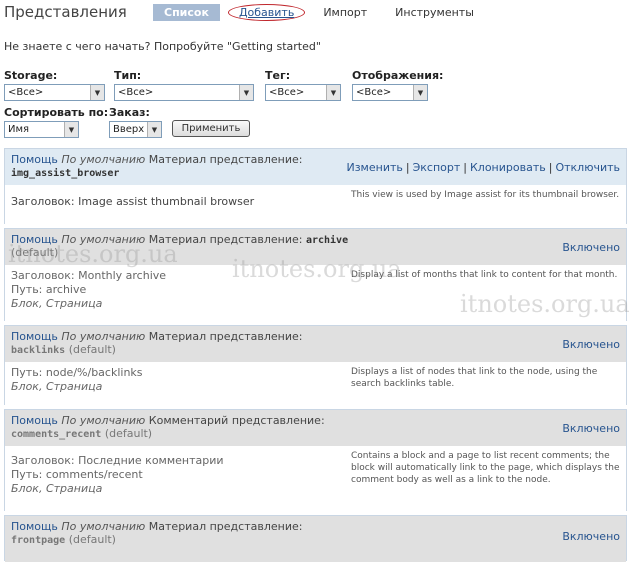  I want to click on filter-sort: Сортировать по: Имя ▼, so click(56, 122).